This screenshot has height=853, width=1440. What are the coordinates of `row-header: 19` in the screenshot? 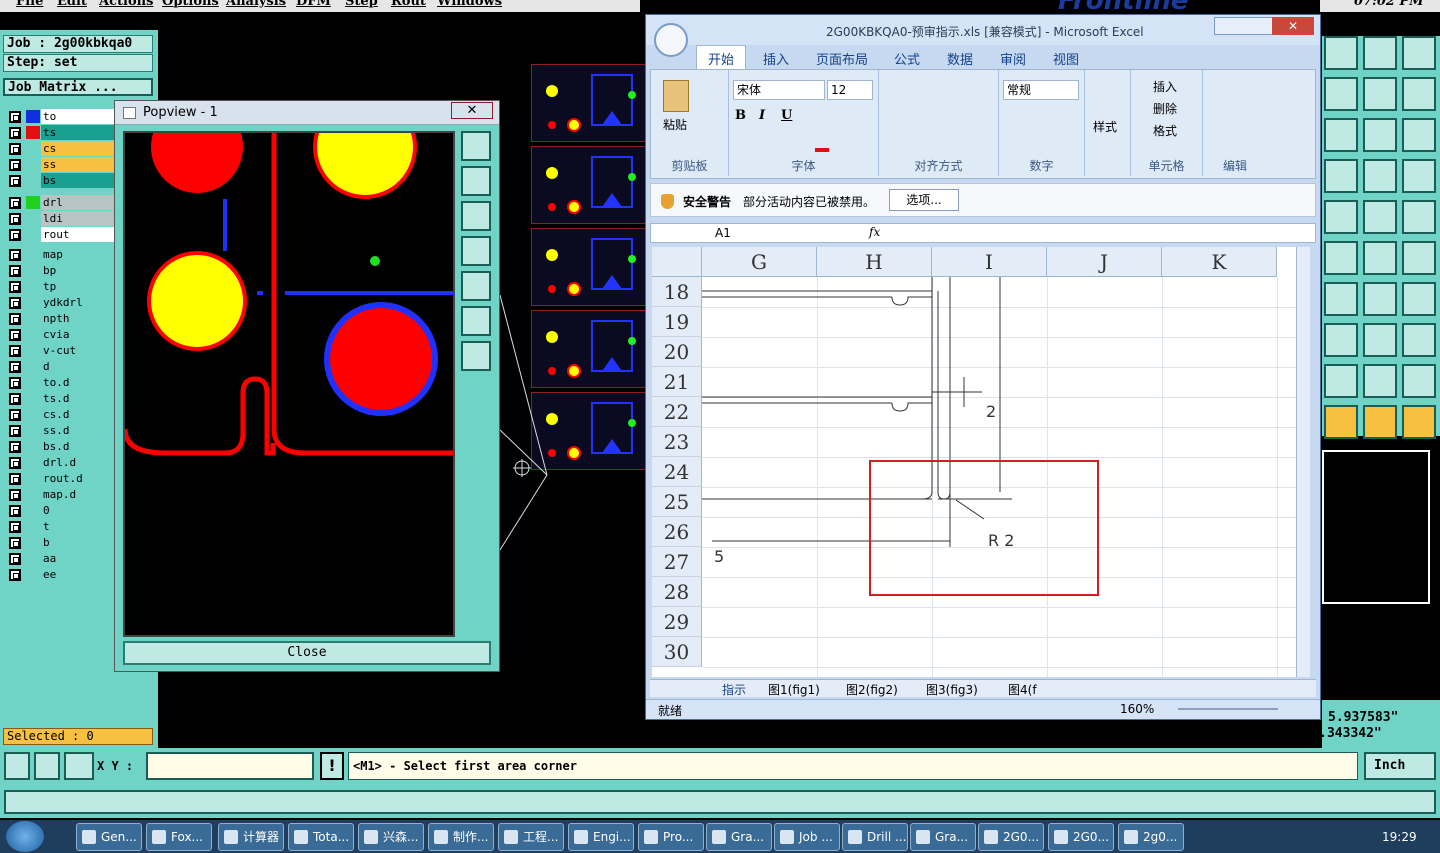 It's located at (677, 322).